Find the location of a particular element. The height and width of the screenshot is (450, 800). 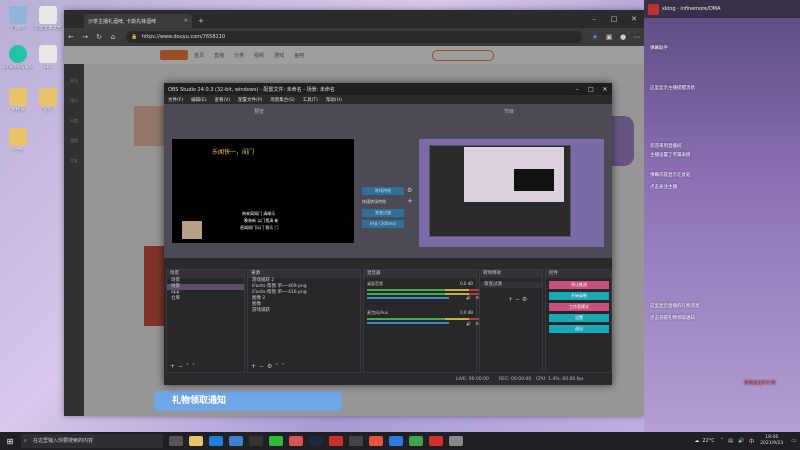

back-icon: ← is located at coordinates (71, 37).